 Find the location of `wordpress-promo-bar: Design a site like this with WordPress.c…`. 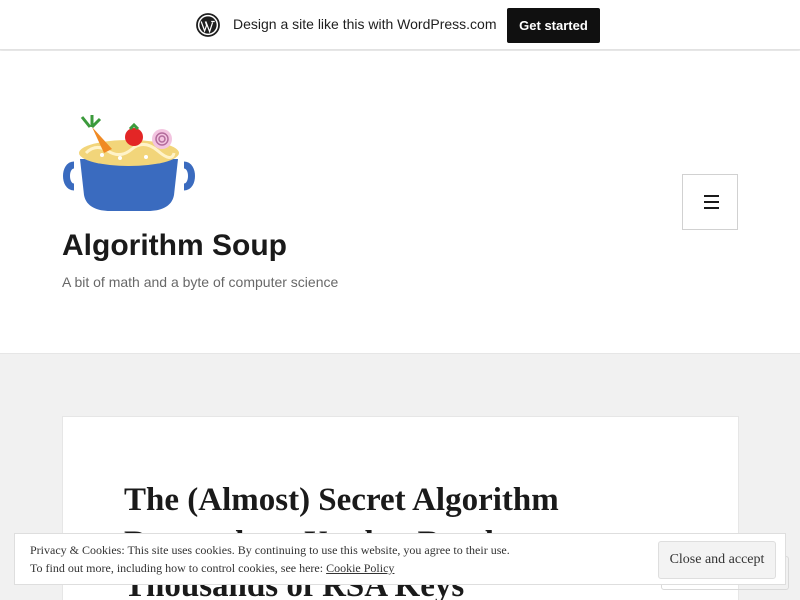

wordpress-promo-bar: Design a site like this with WordPress.c… is located at coordinates (400, 25).